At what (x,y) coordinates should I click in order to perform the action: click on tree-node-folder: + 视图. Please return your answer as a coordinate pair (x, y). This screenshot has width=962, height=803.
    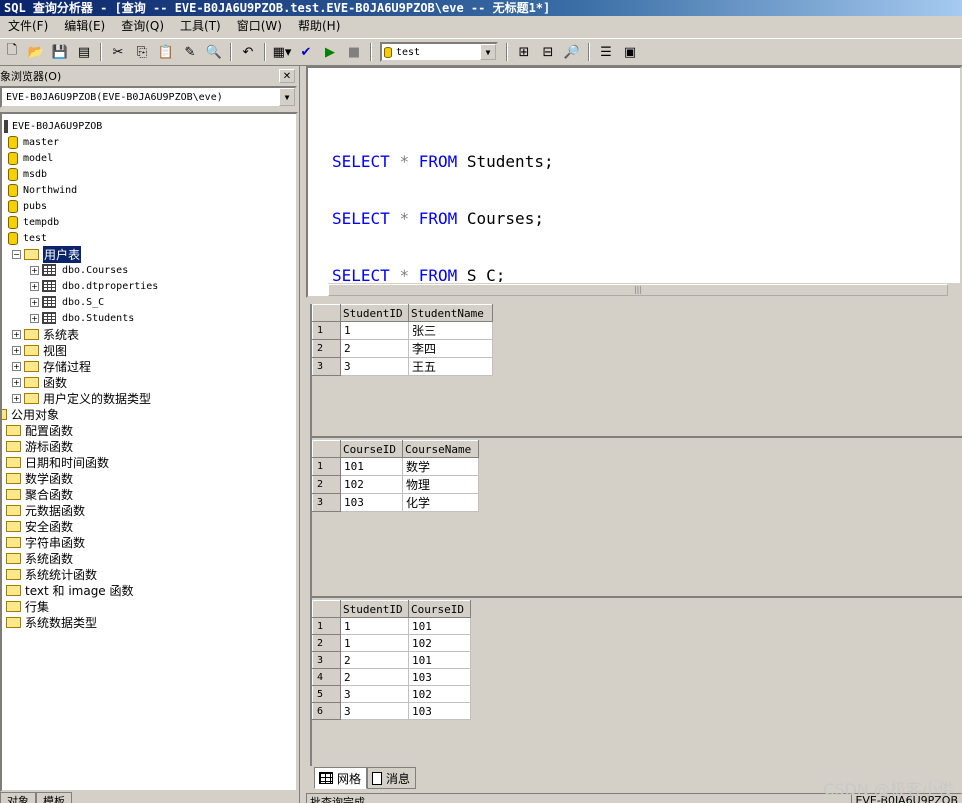
    Looking at the image, I should click on (39, 350).